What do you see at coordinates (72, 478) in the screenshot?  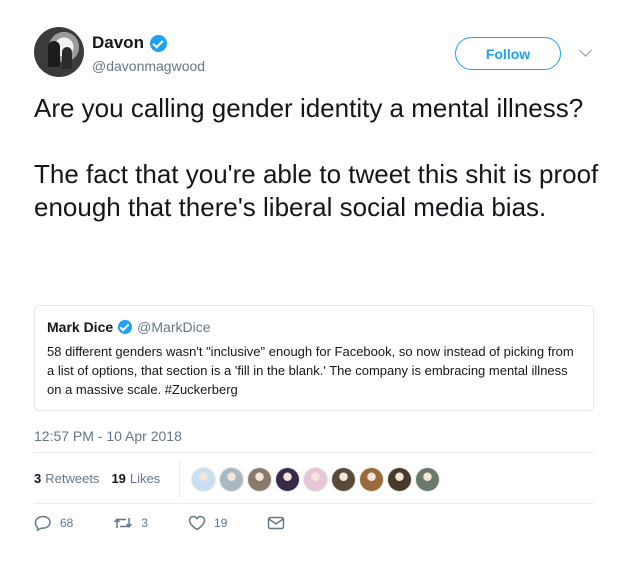 I see `retweets-label: Retweets` at bounding box center [72, 478].